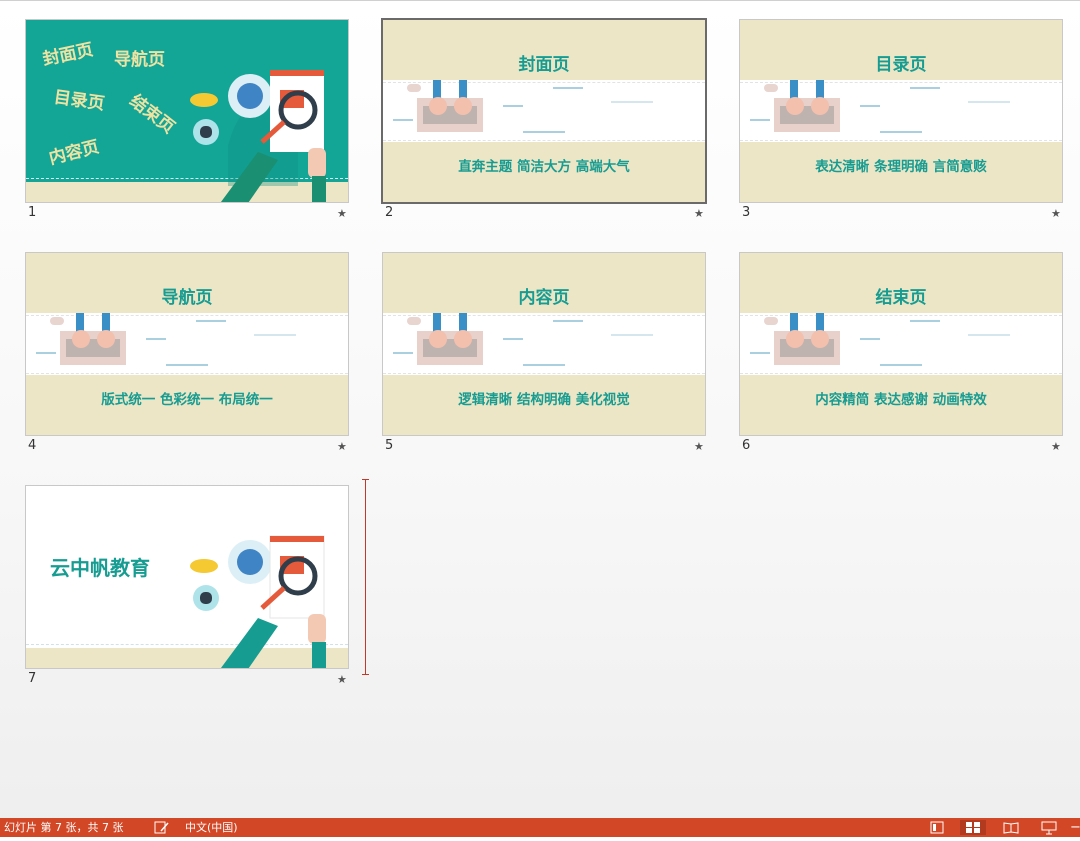 The image size is (1080, 841). Describe the element at coordinates (544, 298) in the screenshot. I see `slide-title: 内容页` at that location.